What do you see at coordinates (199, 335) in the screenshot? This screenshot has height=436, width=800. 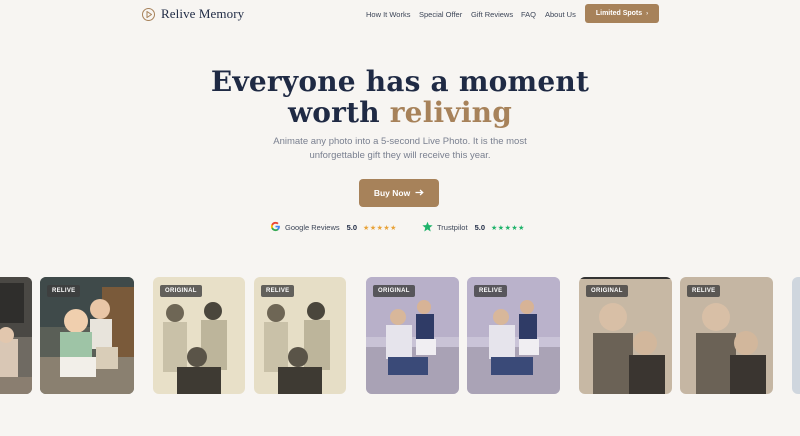 I see `gallery-card-original-2: ORIGINAL` at bounding box center [199, 335].